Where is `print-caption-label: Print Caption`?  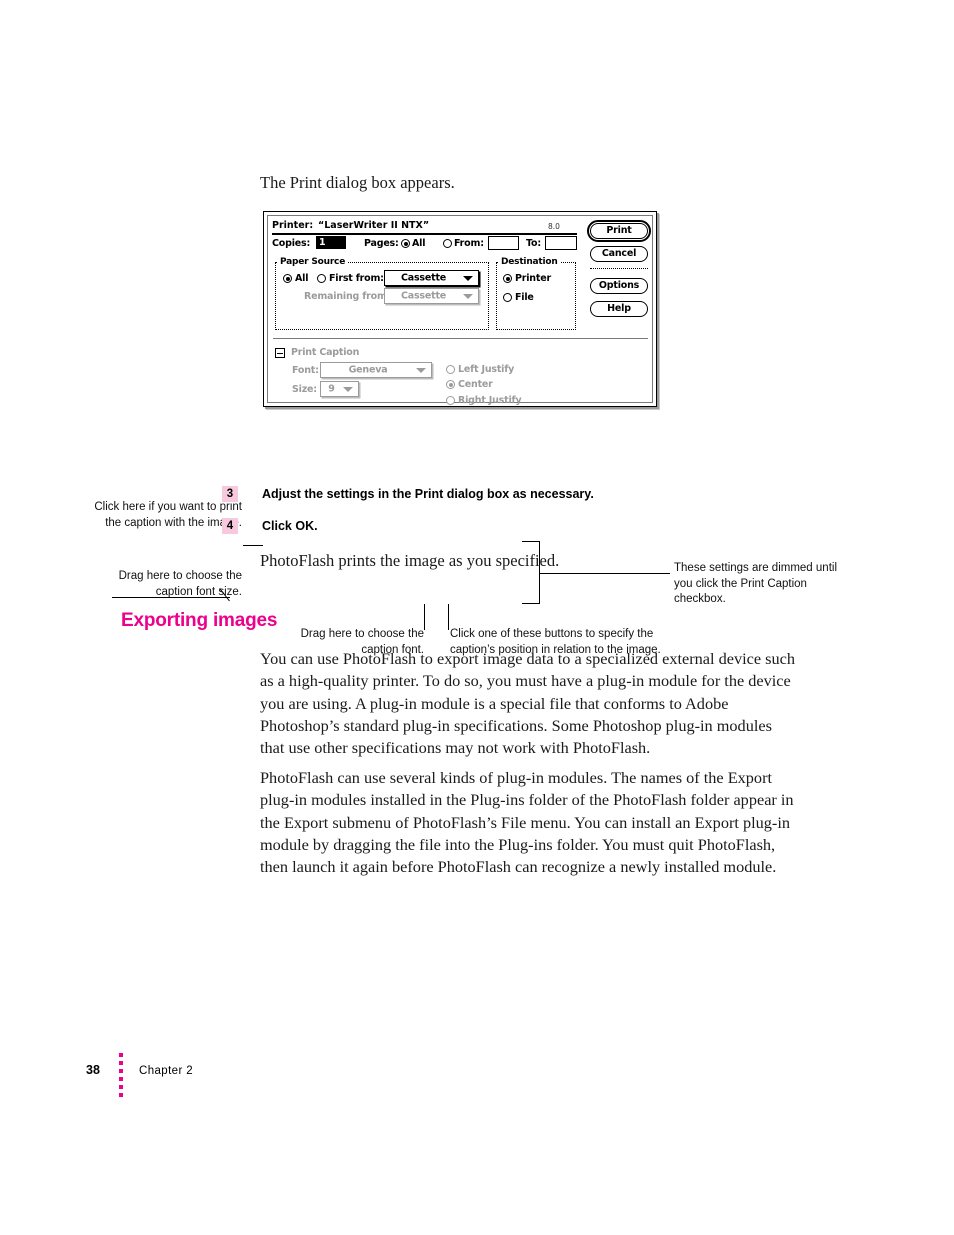
print-caption-label: Print Caption is located at coordinates (325, 352).